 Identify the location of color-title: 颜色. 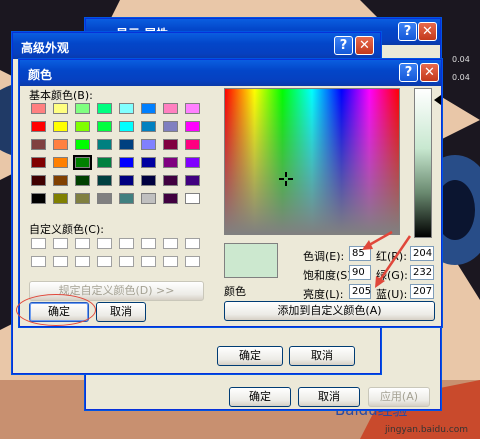
(40, 75).